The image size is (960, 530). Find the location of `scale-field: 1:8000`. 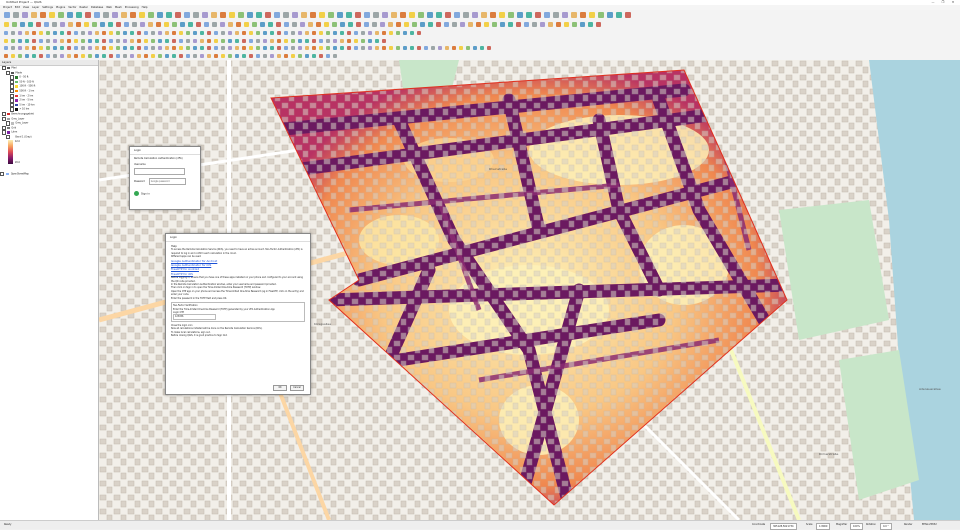

scale-field: 1:8000 is located at coordinates (823, 526).